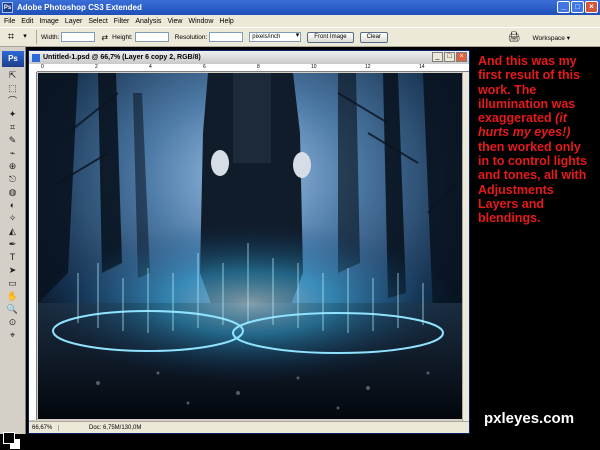 This screenshot has width=600, height=450. I want to click on quick-mask-icon: ⊙, so click(12, 322).